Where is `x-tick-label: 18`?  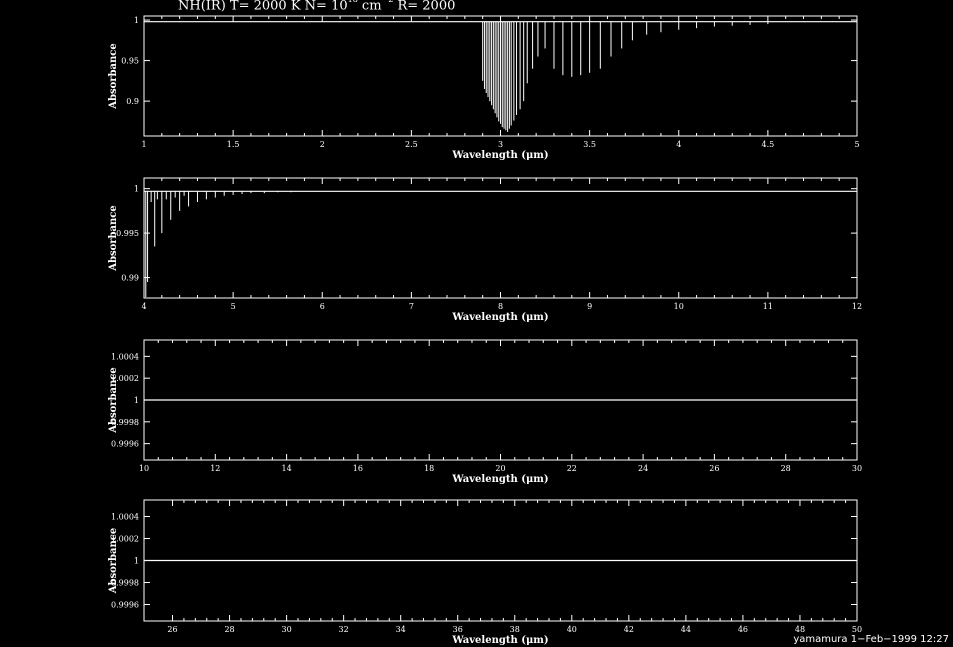 x-tick-label: 18 is located at coordinates (429, 468).